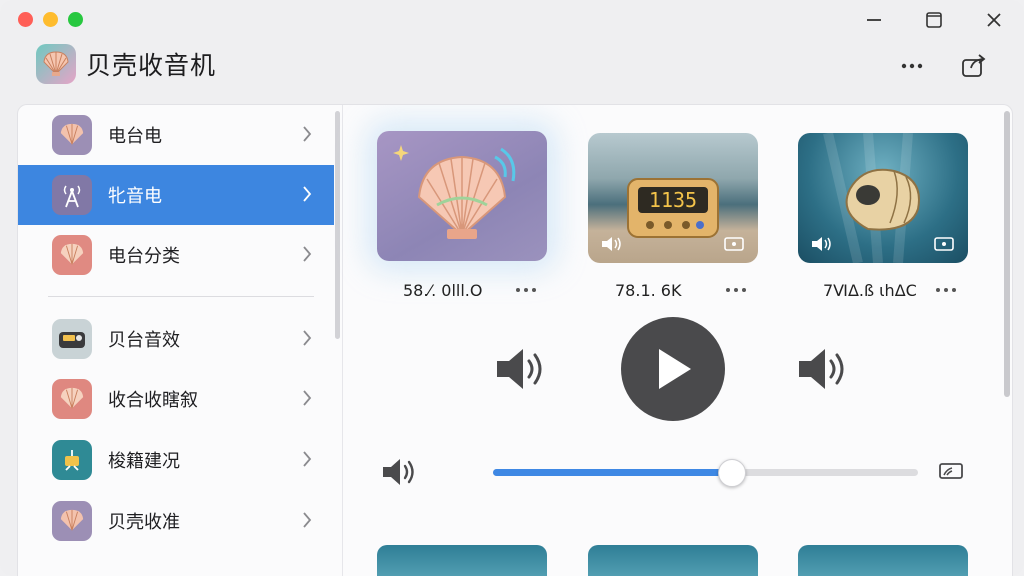 This screenshot has width=1024, height=576. What do you see at coordinates (1007, 254) in the screenshot?
I see `main-scrollbar` at bounding box center [1007, 254].